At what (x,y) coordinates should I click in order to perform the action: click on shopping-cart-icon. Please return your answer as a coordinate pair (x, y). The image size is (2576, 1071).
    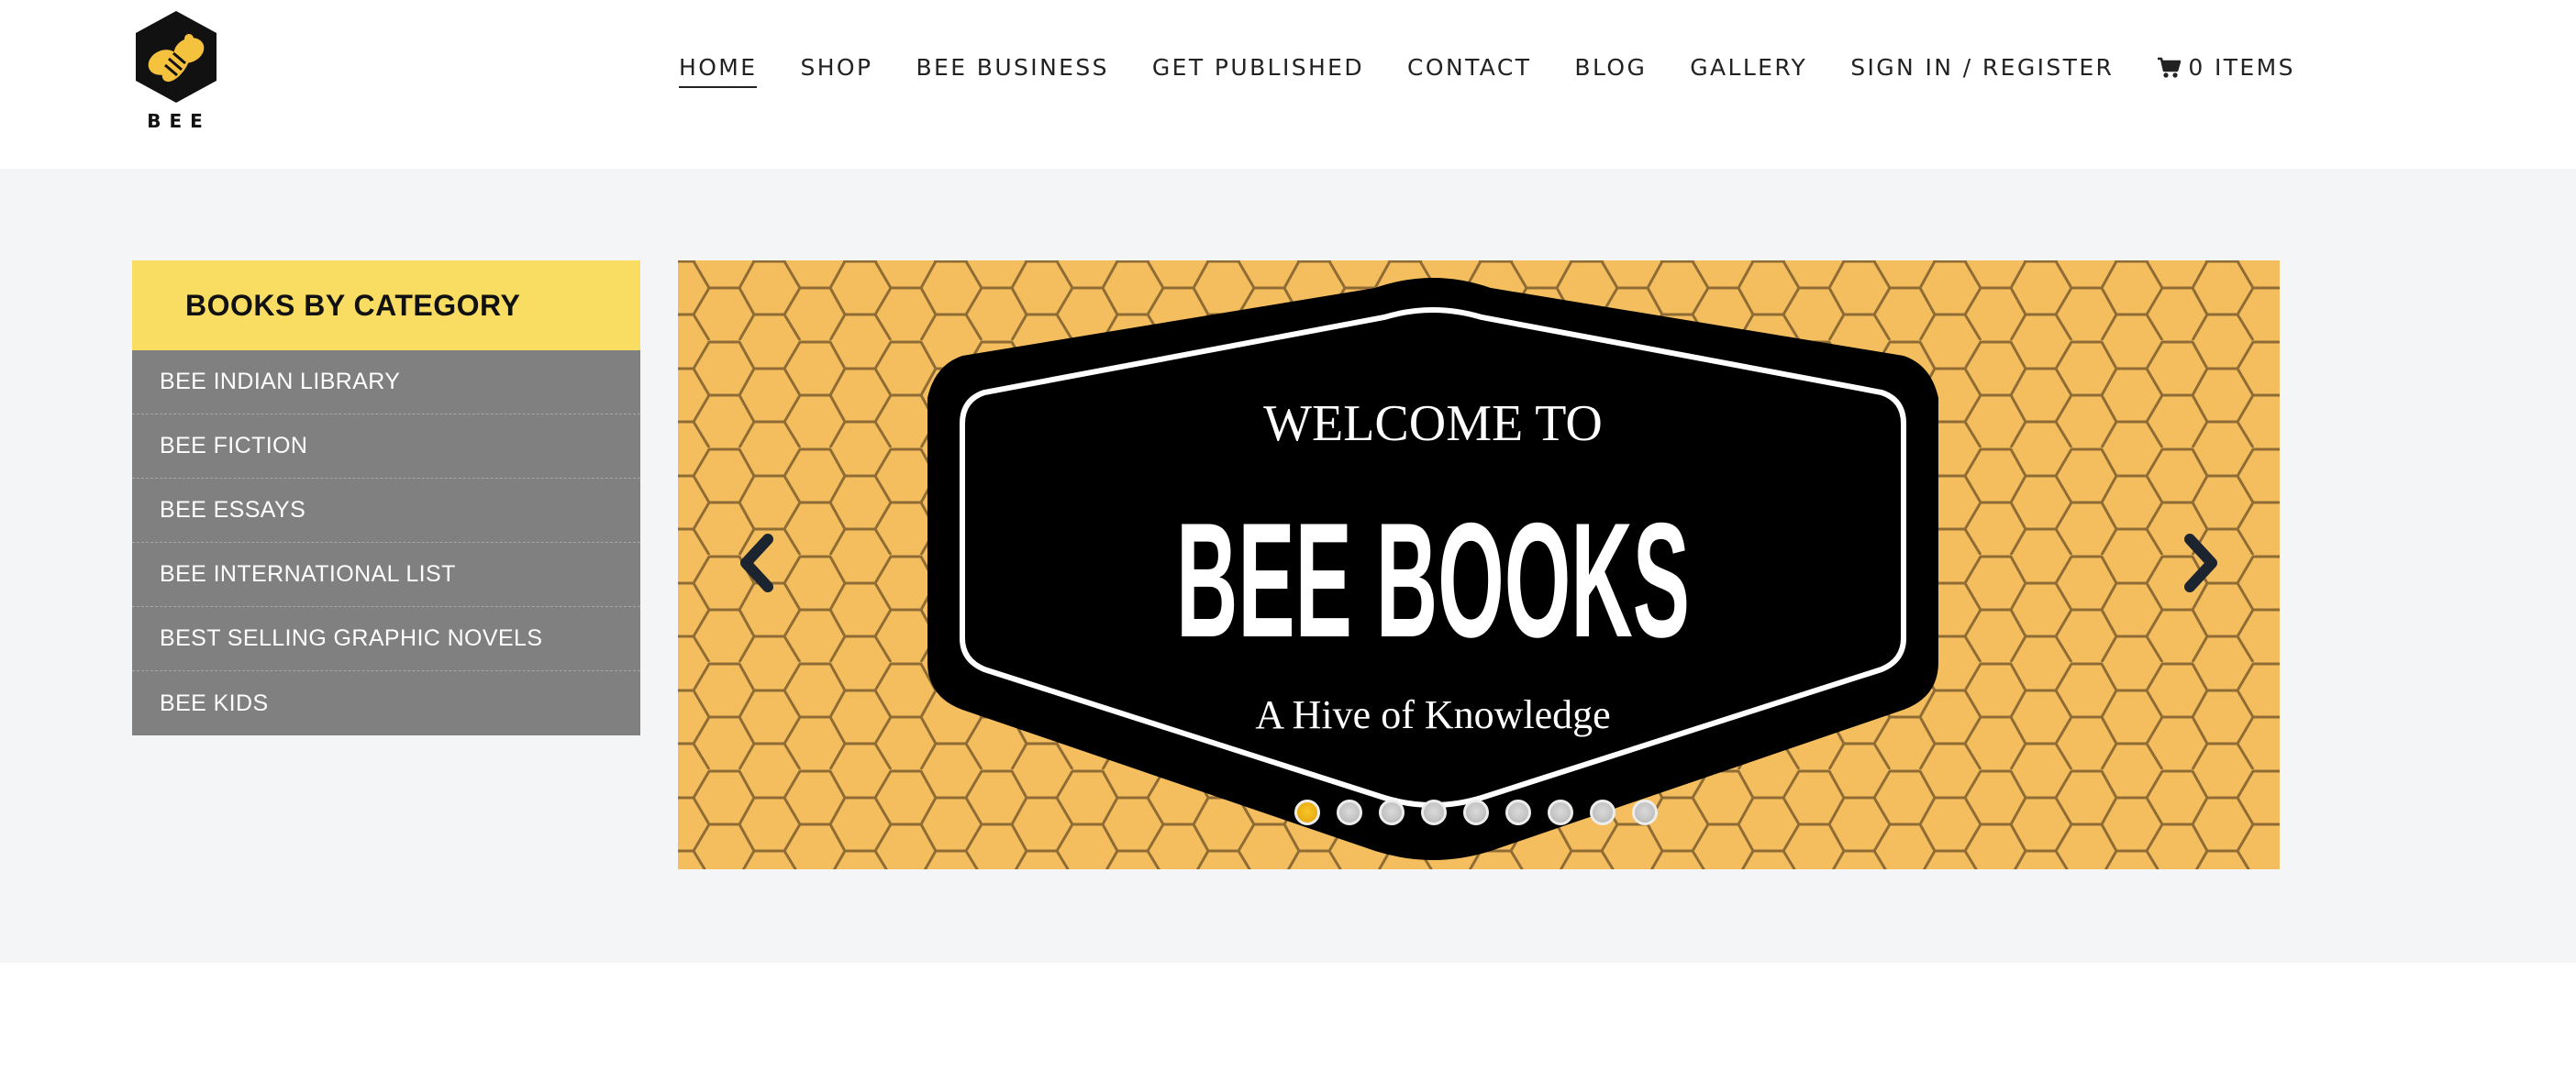
    Looking at the image, I should click on (2170, 67).